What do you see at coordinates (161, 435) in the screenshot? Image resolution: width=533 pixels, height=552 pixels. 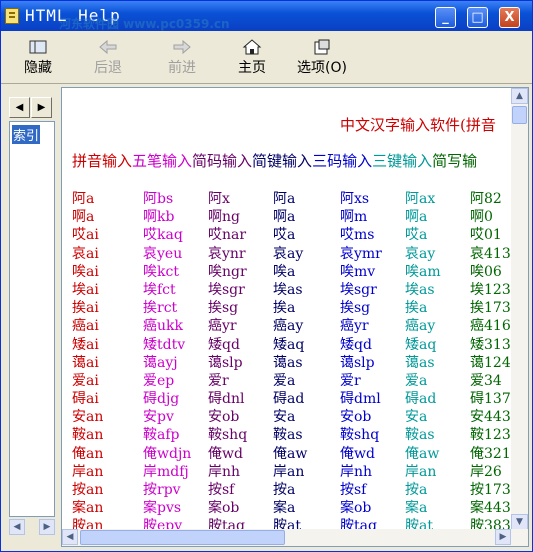 I see `code-cell: 鞍afp` at bounding box center [161, 435].